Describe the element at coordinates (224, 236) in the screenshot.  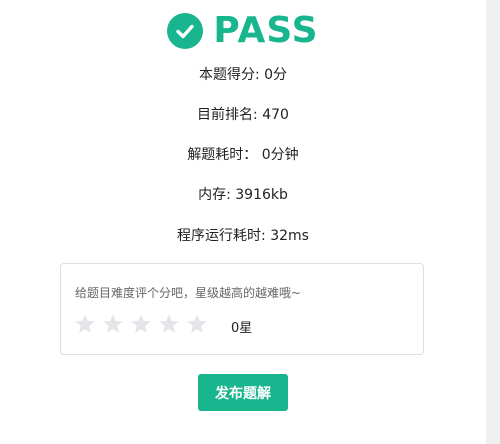
I see `stat-run-time-label: 程序运行耗时:` at that location.